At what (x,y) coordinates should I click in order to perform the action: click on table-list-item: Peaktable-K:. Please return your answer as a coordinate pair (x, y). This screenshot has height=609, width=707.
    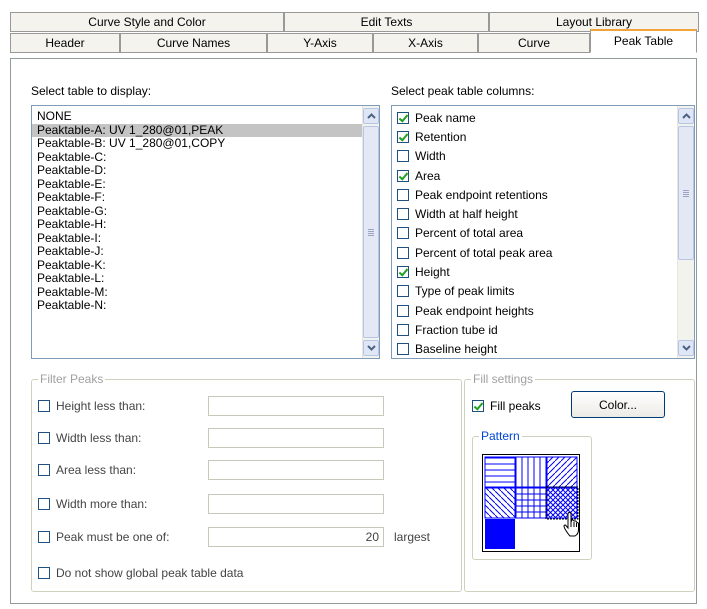
    Looking at the image, I should click on (197, 265).